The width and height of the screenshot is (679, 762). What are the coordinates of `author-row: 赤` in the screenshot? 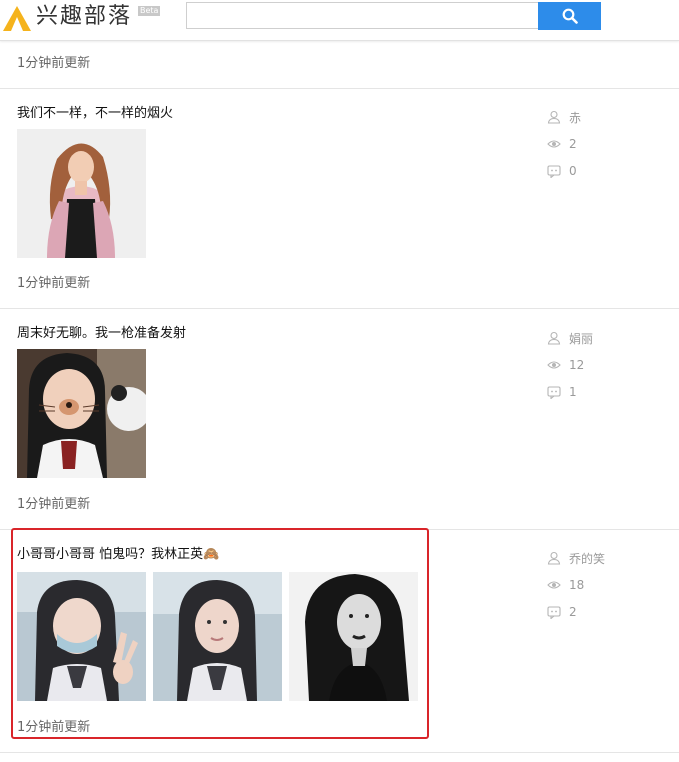 It's located at (564, 117).